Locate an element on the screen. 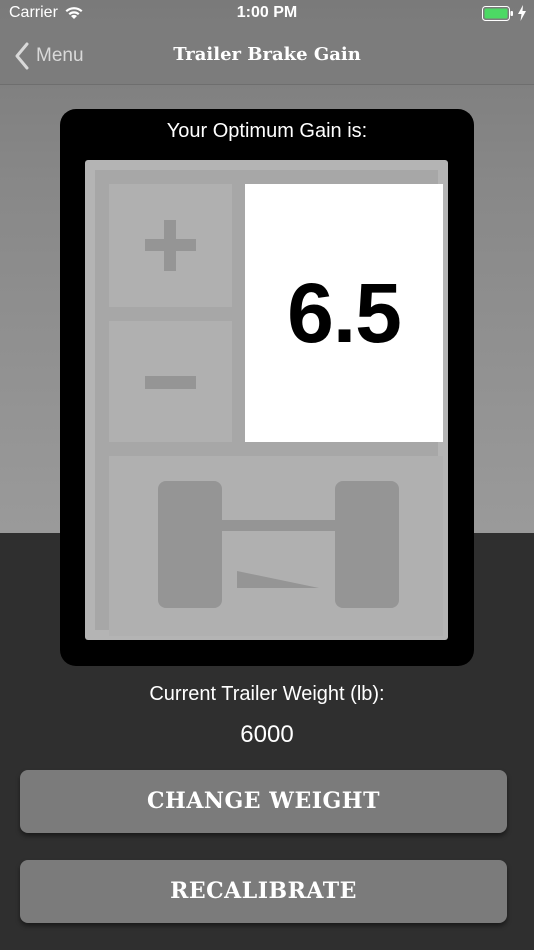 The image size is (534, 950). gain-increase-button is located at coordinates (170, 245).